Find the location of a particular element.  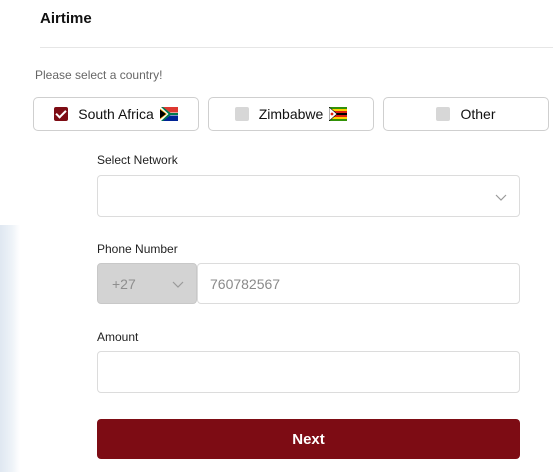

country-prompt: Please select a country! is located at coordinates (99, 75).